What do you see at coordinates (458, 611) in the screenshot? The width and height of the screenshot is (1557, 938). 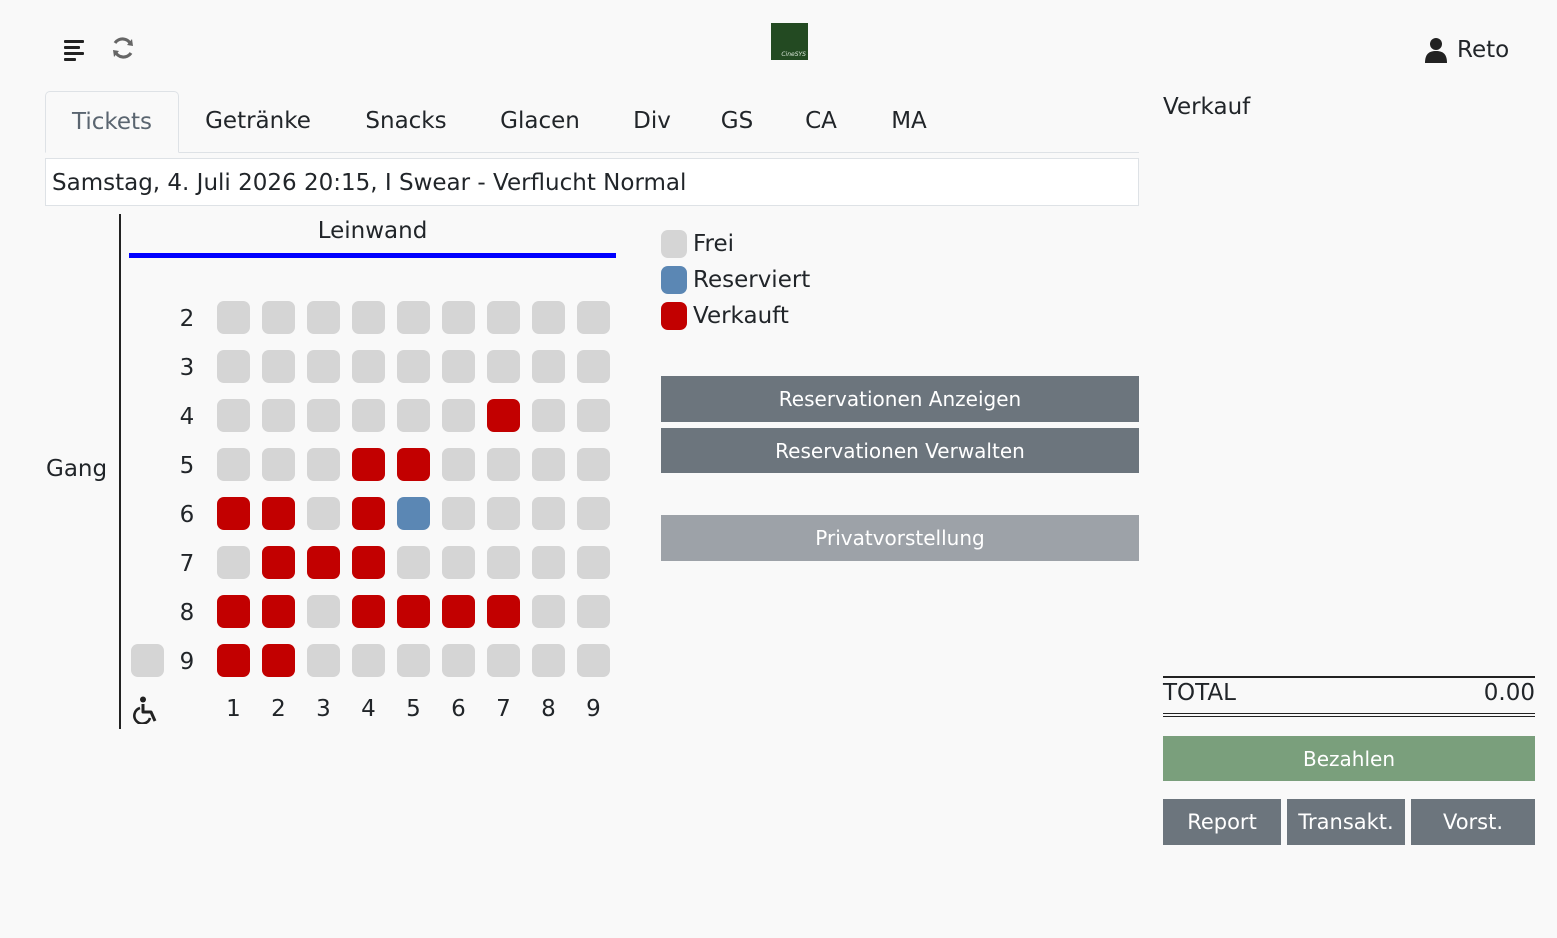 I see `seat-r8-c6` at bounding box center [458, 611].